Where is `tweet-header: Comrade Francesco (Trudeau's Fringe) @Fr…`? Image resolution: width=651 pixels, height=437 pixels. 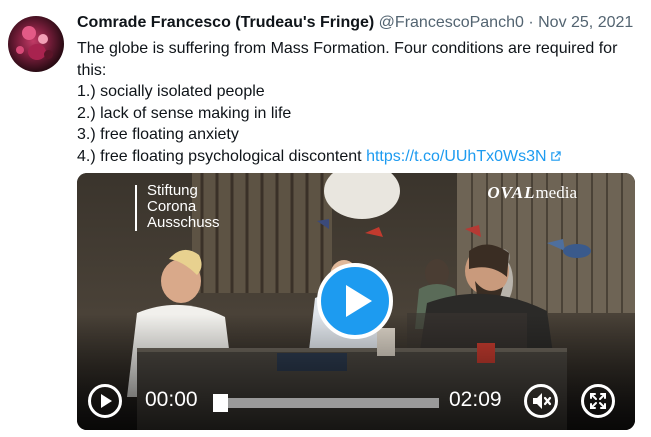
tweet-header: Comrade Francesco (Trudeau's Fringe) @Fr… is located at coordinates (355, 23).